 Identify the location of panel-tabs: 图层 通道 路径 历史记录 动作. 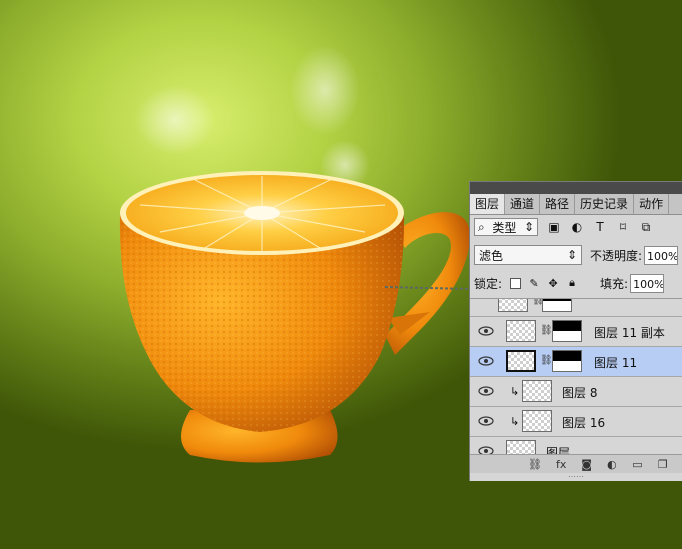
(576, 204).